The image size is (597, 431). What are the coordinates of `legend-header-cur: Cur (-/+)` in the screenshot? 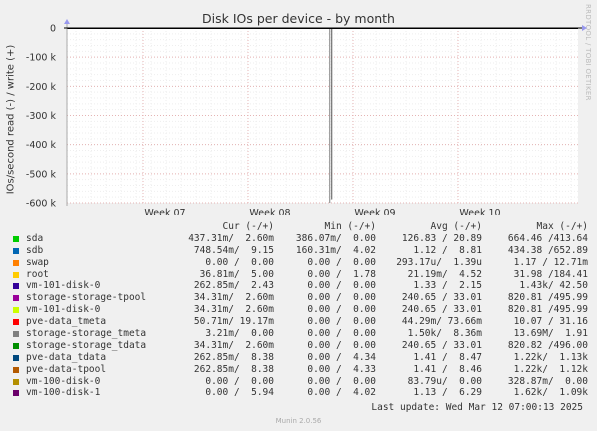 It's located at (248, 226).